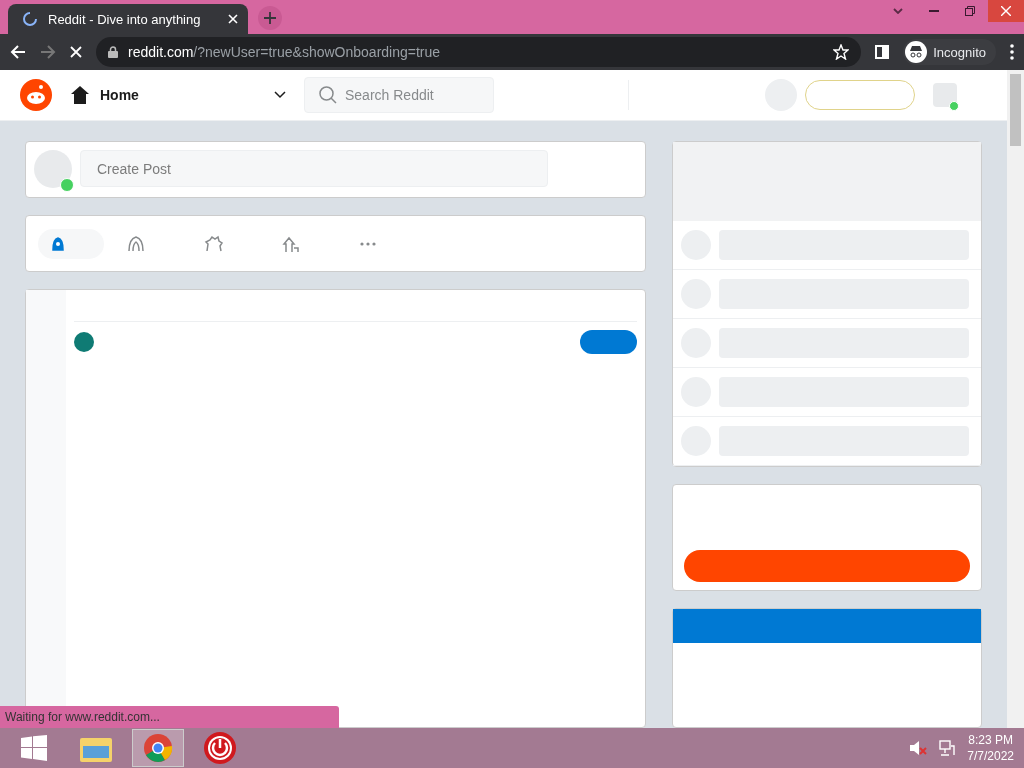 This screenshot has height=768, width=1024. Describe the element at coordinates (1012, 52) in the screenshot. I see `menu-icon` at that location.